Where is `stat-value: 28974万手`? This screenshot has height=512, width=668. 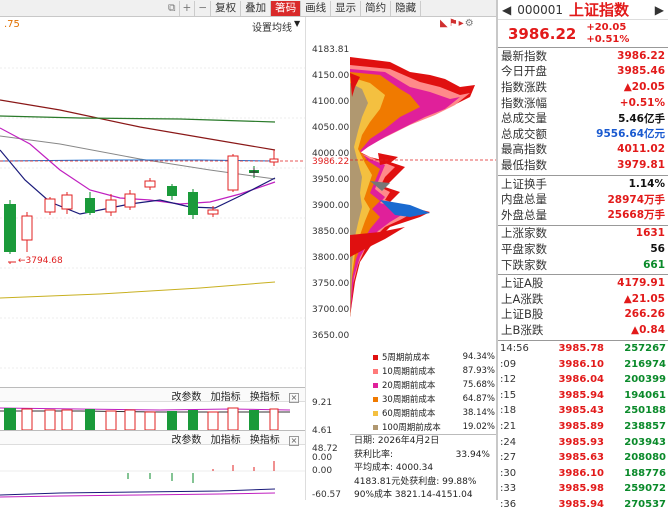 stat-value: 28974万手 is located at coordinates (636, 199).